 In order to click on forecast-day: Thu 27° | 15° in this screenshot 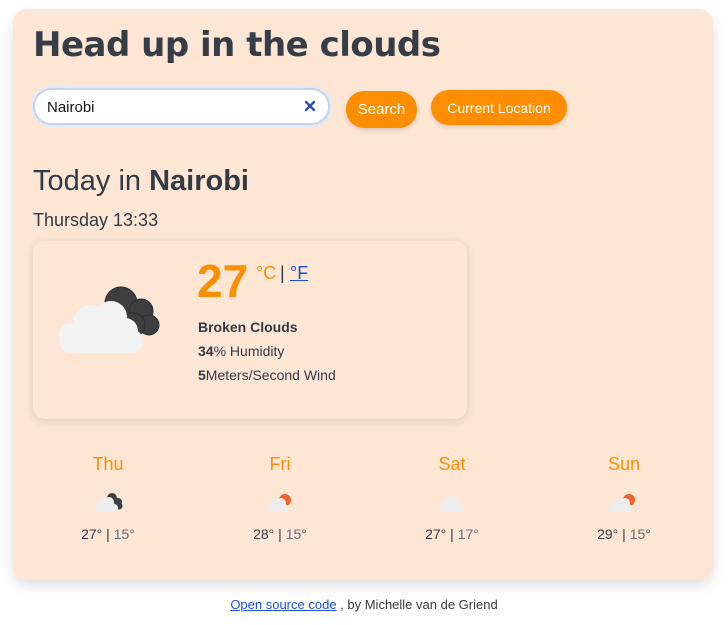, I will do `click(108, 497)`.